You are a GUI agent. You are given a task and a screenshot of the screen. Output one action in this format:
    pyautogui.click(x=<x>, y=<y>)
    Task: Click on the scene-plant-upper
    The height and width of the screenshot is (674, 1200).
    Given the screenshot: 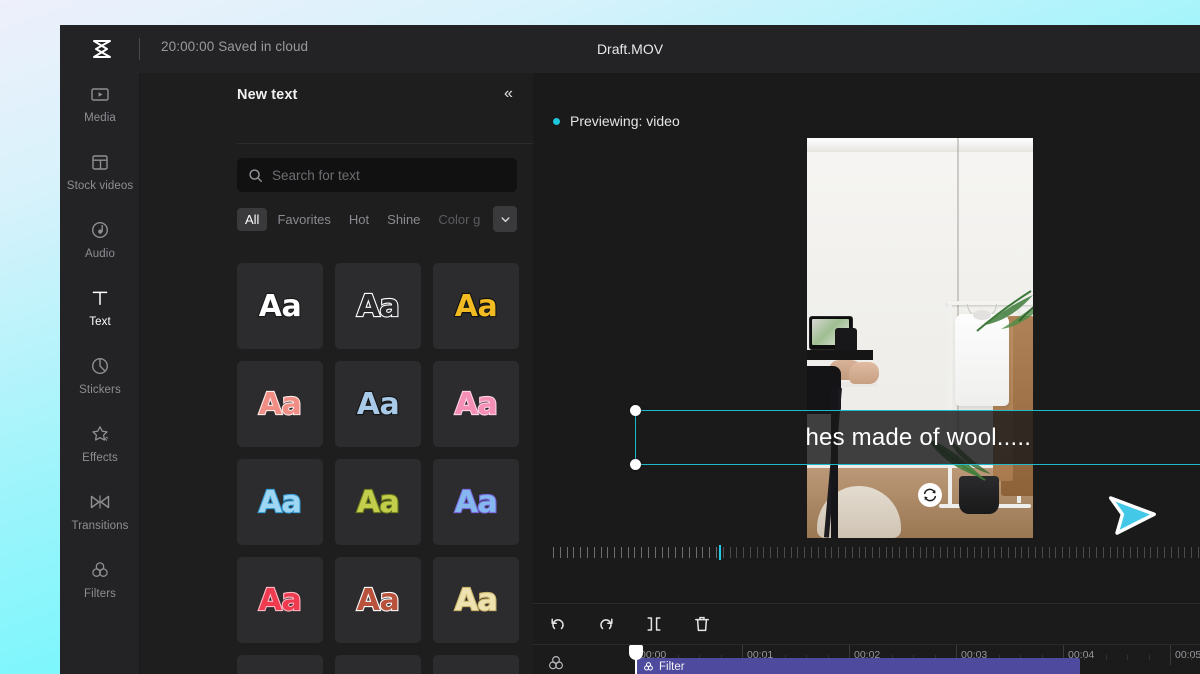 What is the action you would take?
    pyautogui.click(x=1004, y=310)
    